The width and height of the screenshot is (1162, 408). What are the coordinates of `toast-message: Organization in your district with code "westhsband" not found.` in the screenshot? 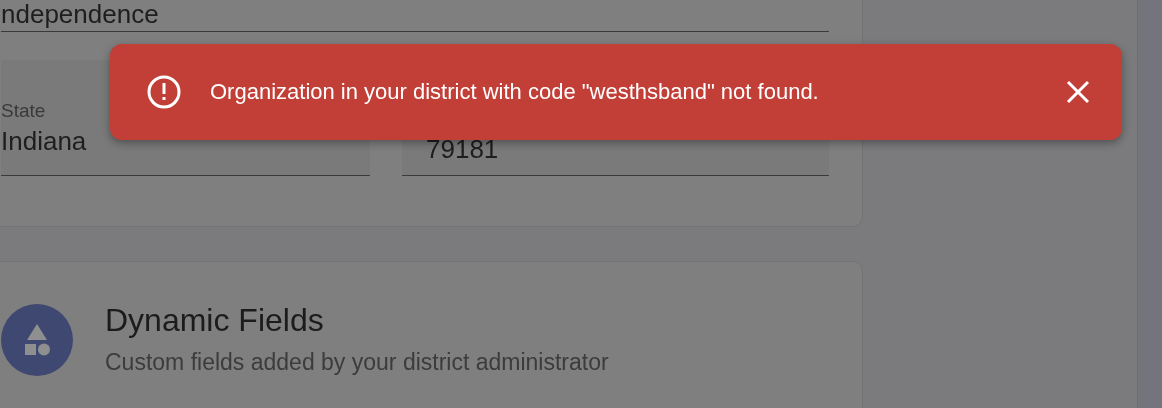 It's located at (515, 92).